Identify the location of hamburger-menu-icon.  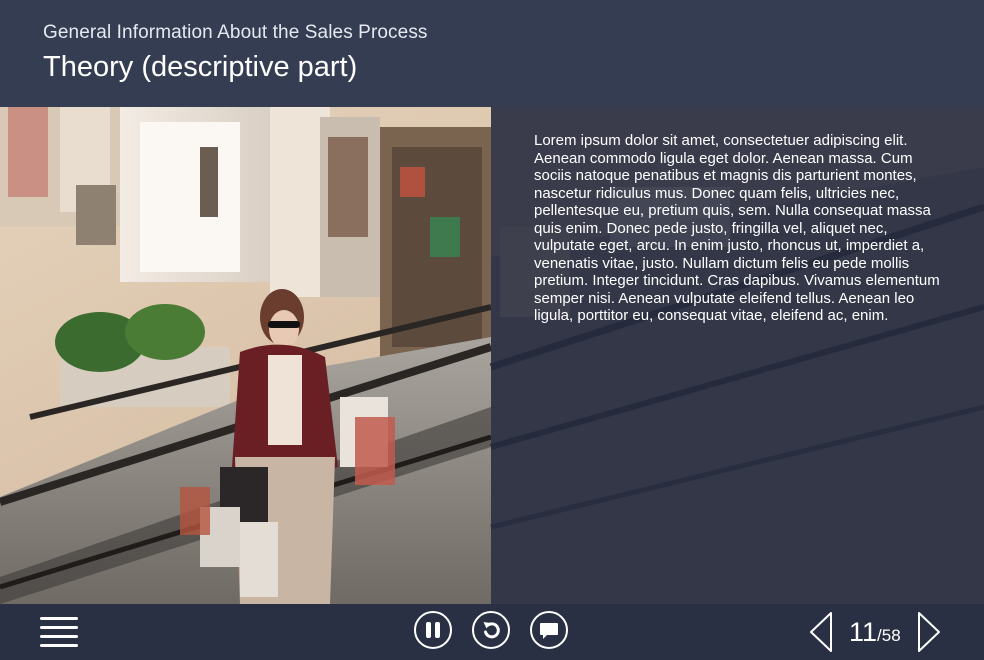
(59, 632).